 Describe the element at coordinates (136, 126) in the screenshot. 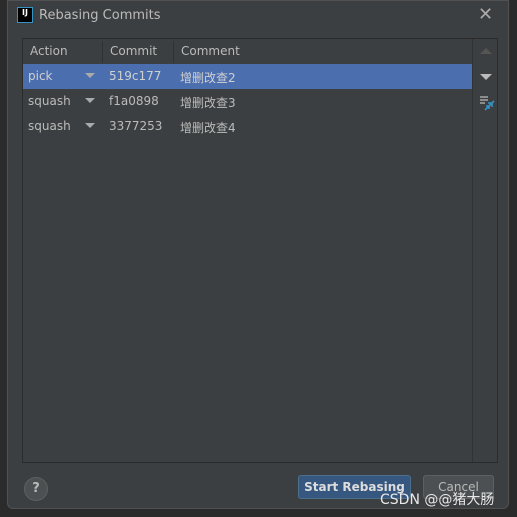

I see `commit-cell: 3377253` at that location.